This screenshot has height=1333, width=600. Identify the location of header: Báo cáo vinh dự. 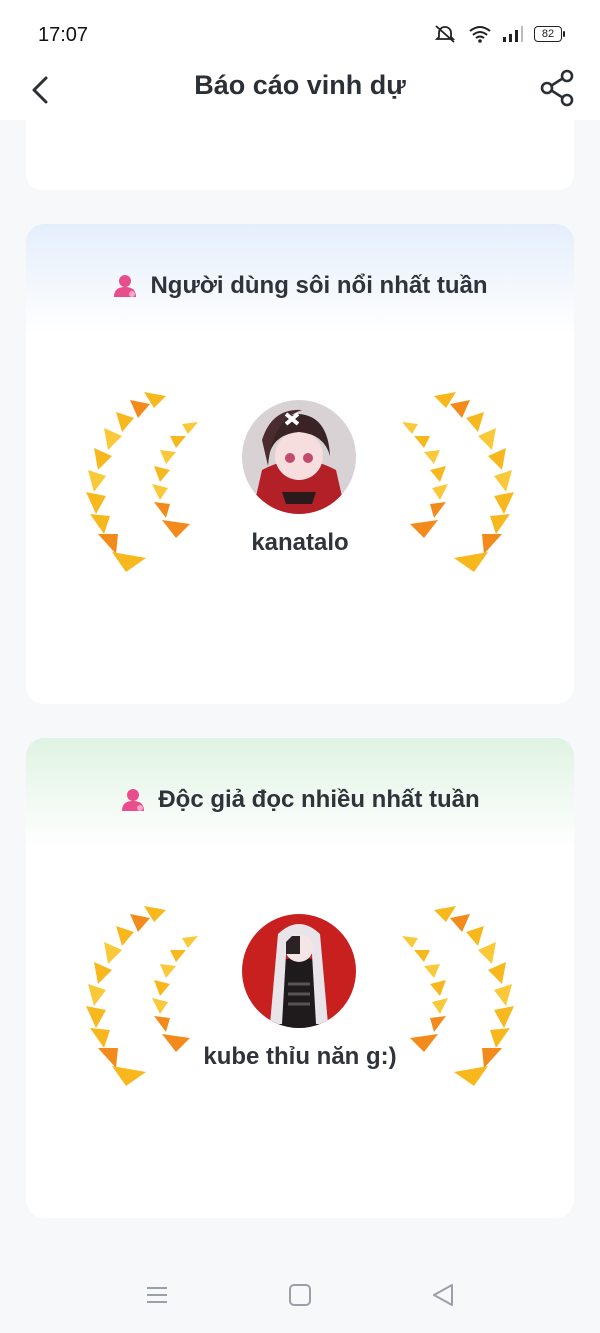
(300, 88).